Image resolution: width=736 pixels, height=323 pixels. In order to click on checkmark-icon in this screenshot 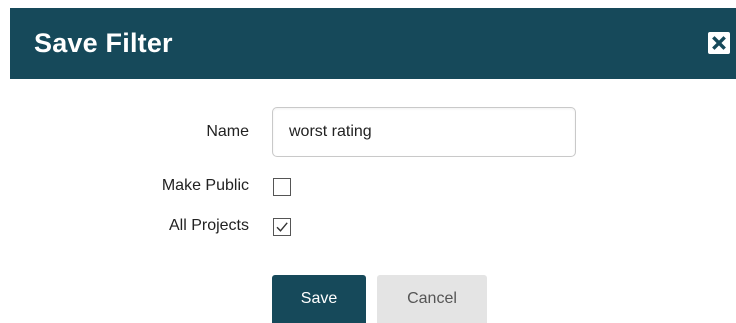, I will do `click(282, 227)`.